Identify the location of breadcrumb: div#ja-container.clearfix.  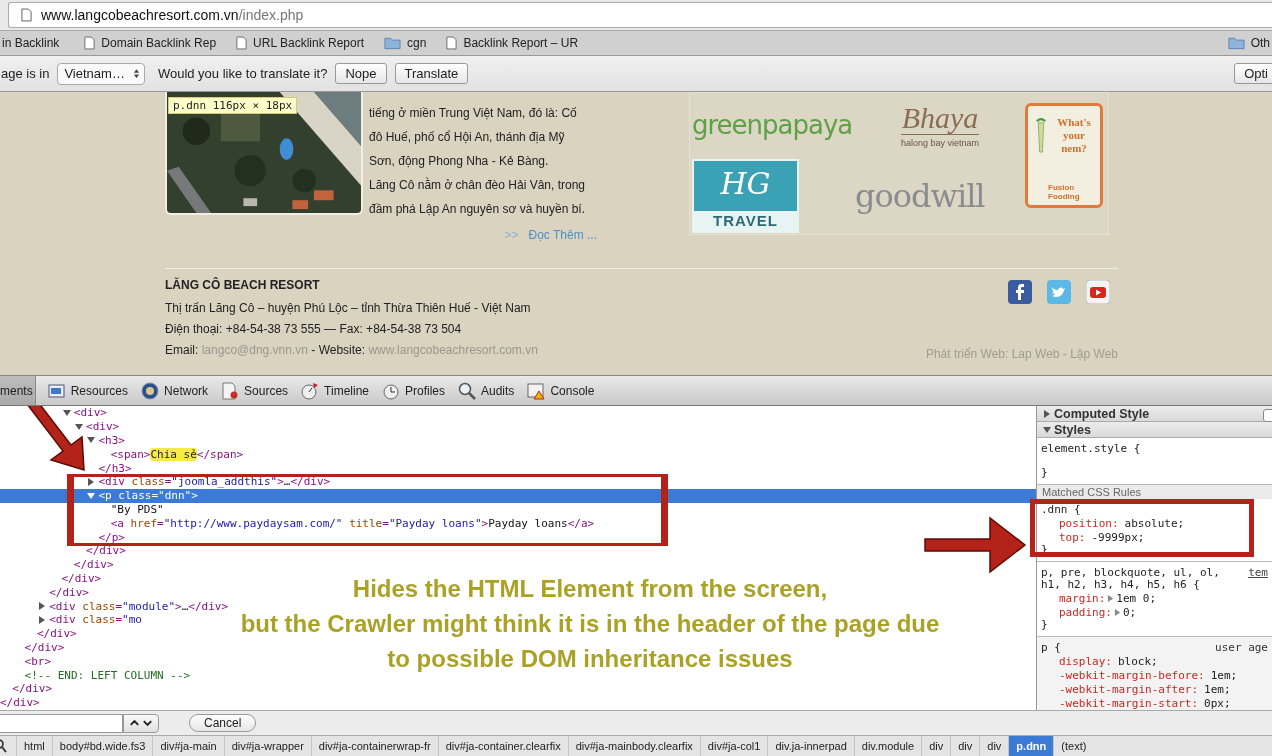
(502, 746).